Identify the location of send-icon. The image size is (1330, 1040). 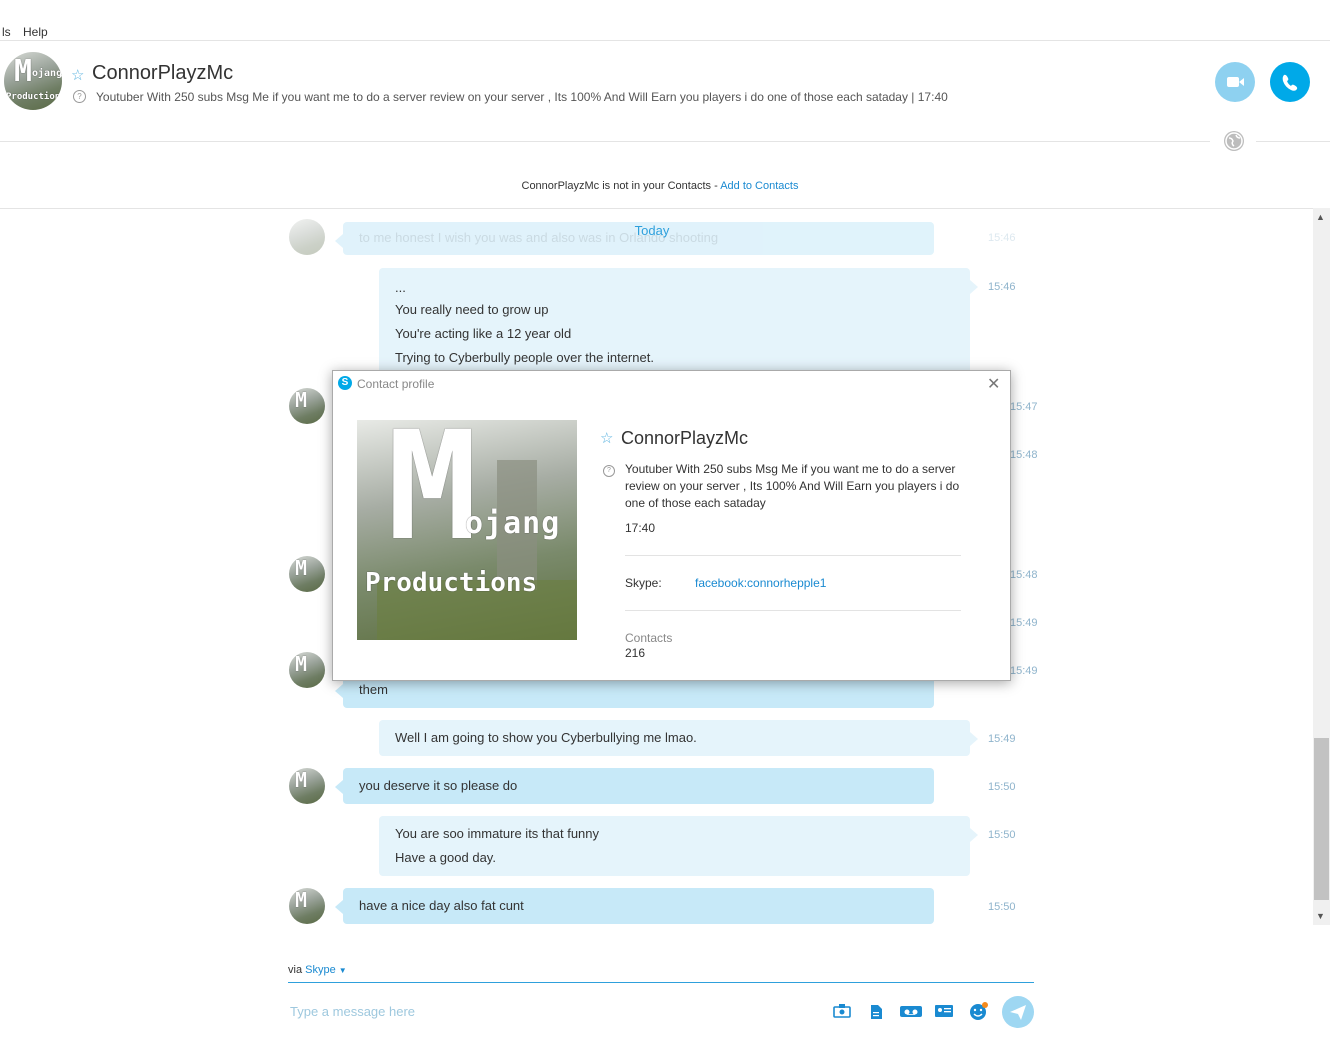
(1018, 1012).